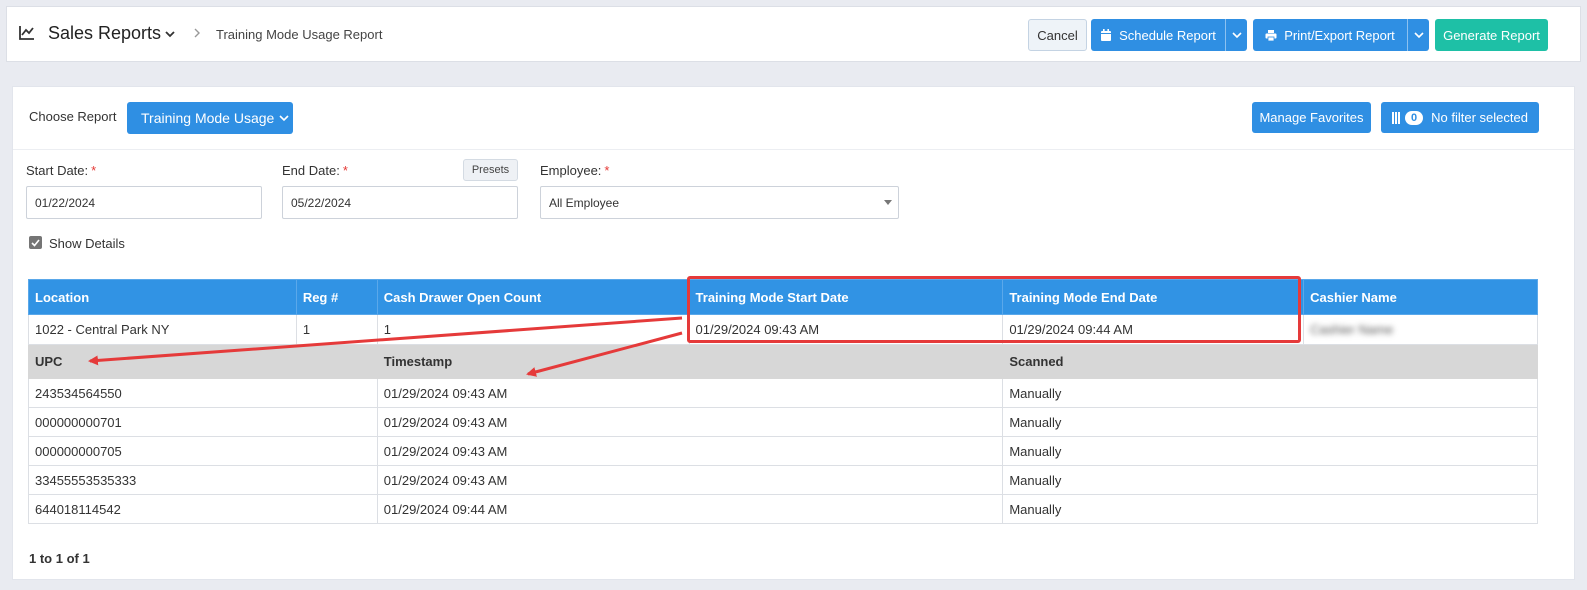  I want to click on presets-label: Presets, so click(490, 170).